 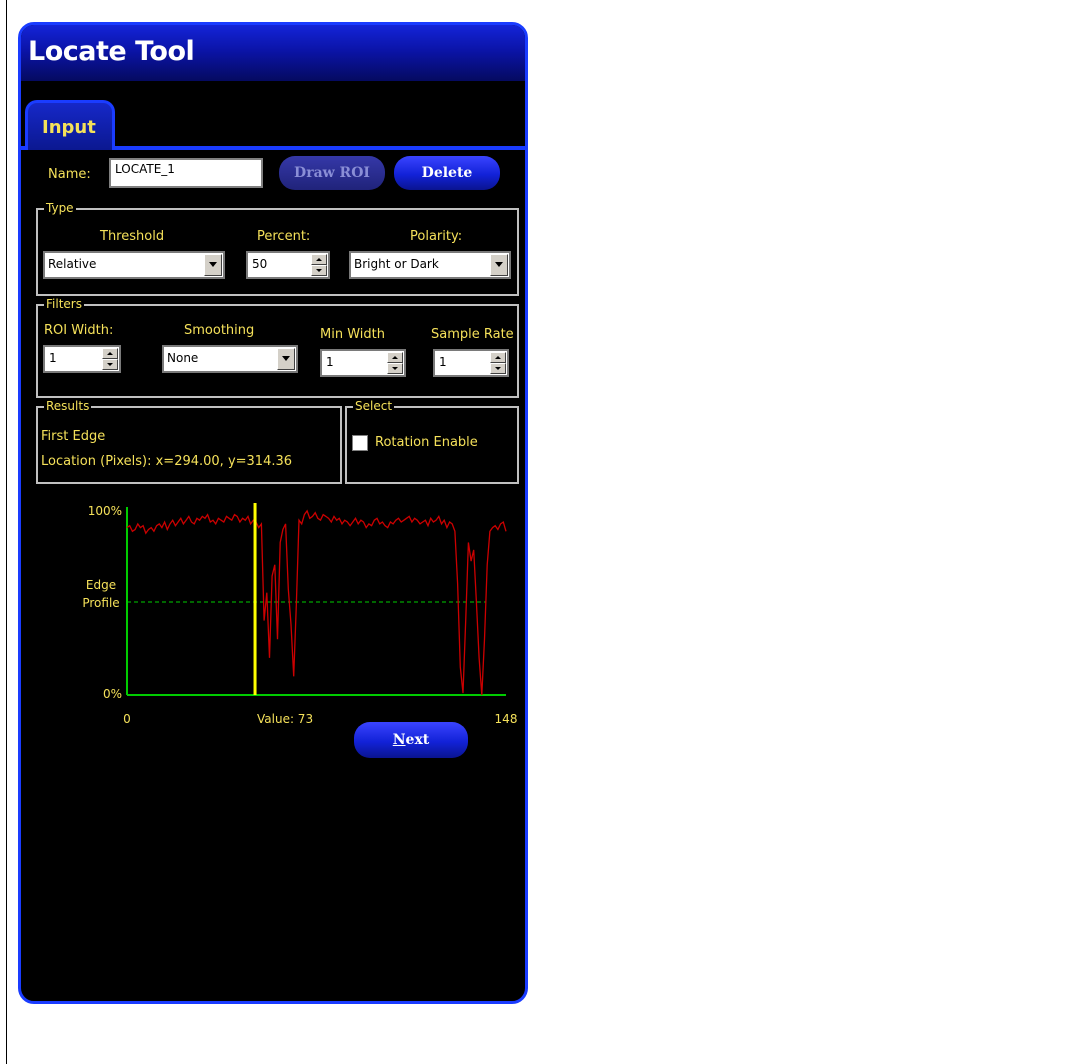 What do you see at coordinates (101, 585) in the screenshot?
I see `y-axis-label: Edge` at bounding box center [101, 585].